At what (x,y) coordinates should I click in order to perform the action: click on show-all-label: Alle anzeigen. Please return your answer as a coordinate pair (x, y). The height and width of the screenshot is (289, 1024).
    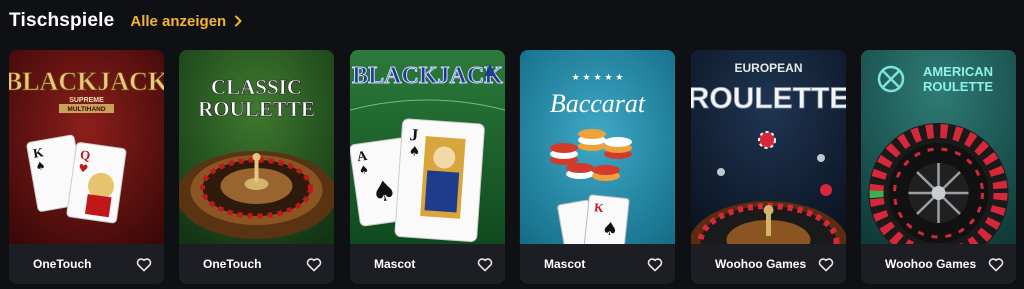
    Looking at the image, I should click on (178, 21).